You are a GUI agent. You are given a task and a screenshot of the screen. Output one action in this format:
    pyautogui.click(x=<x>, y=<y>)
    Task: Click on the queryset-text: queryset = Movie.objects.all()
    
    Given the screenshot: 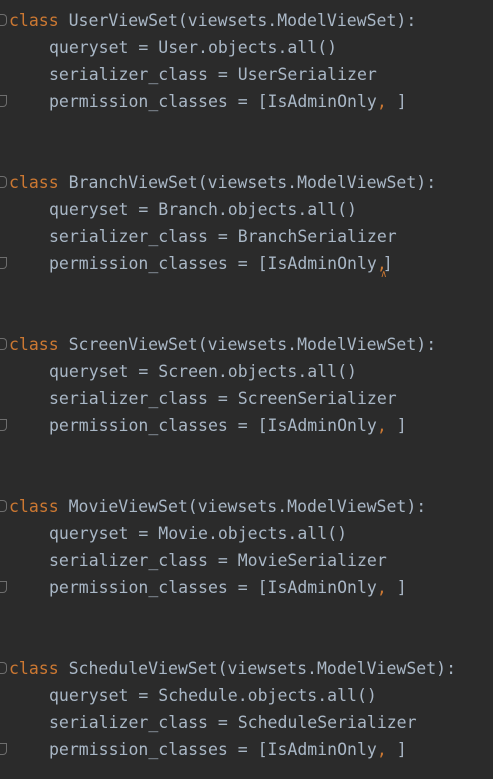 What is the action you would take?
    pyautogui.click(x=198, y=533)
    